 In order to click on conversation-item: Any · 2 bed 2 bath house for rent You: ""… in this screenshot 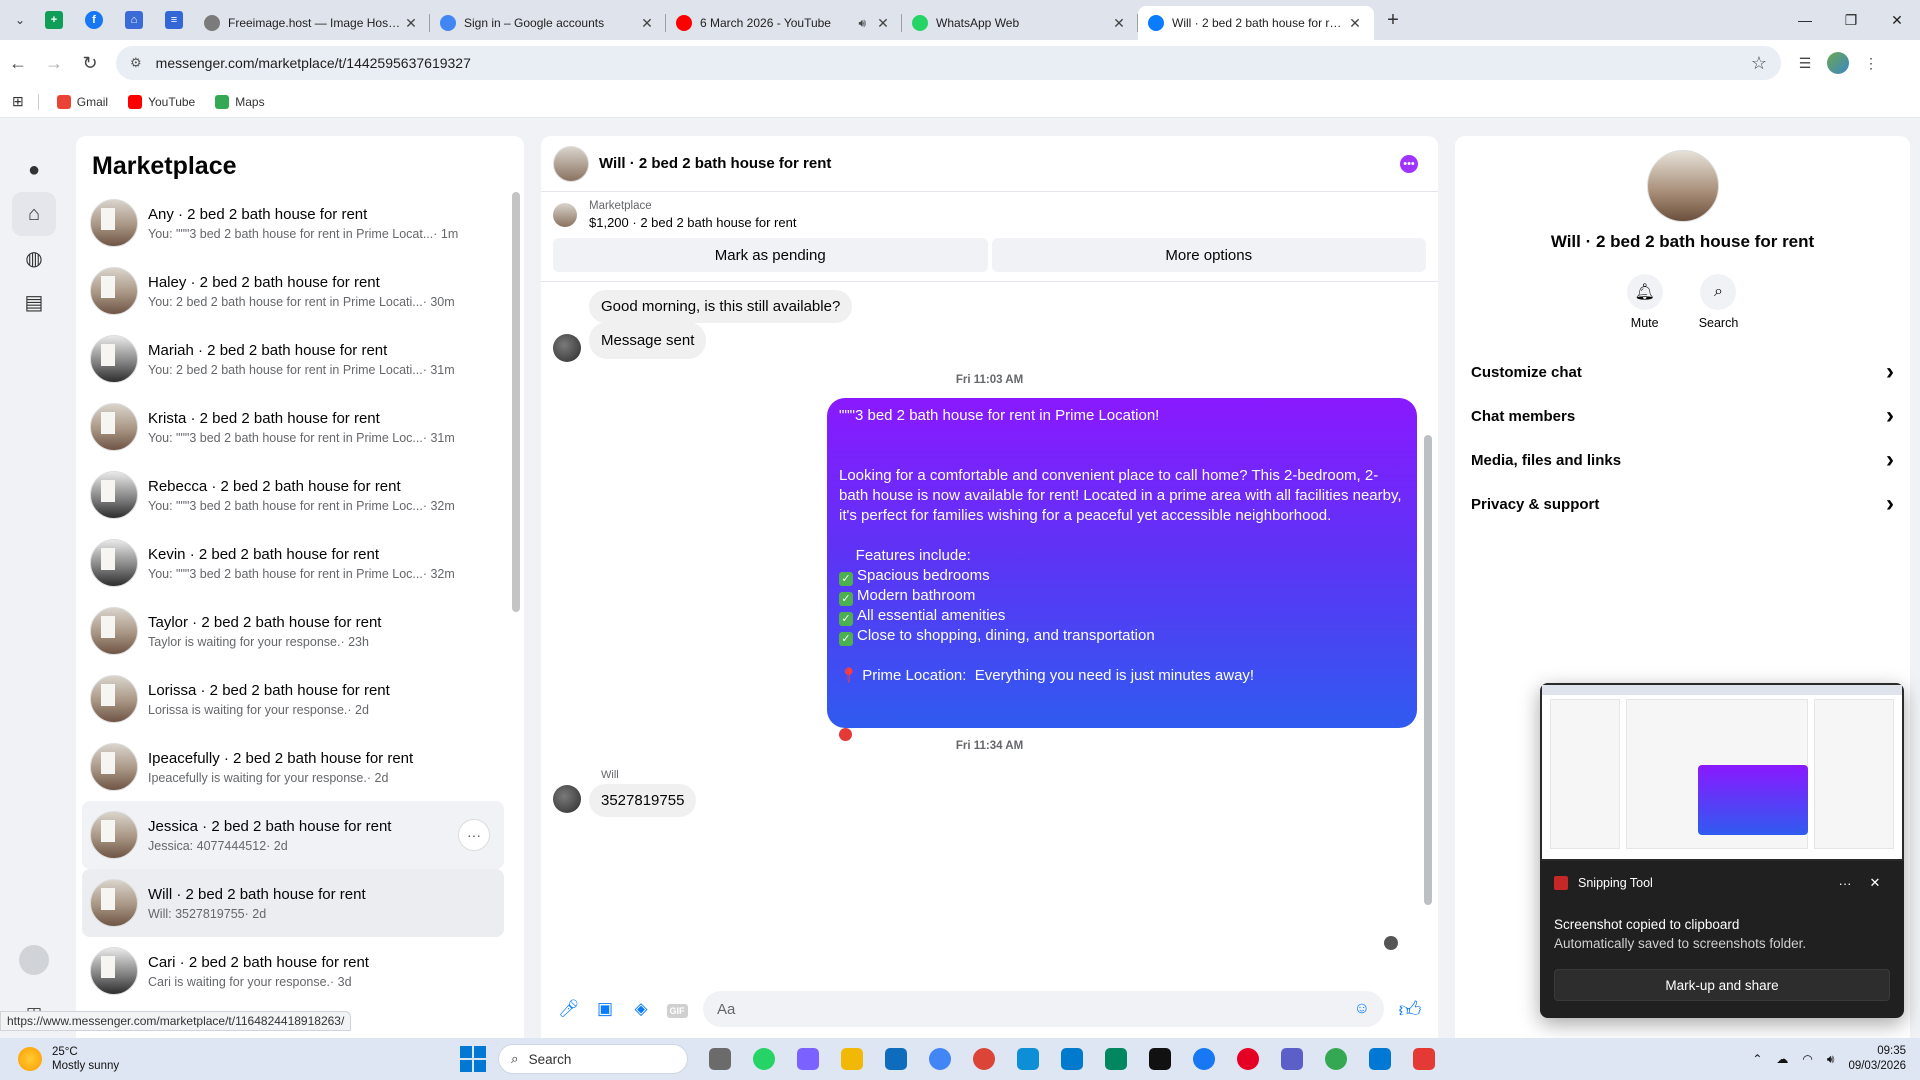, I will do `click(293, 223)`.